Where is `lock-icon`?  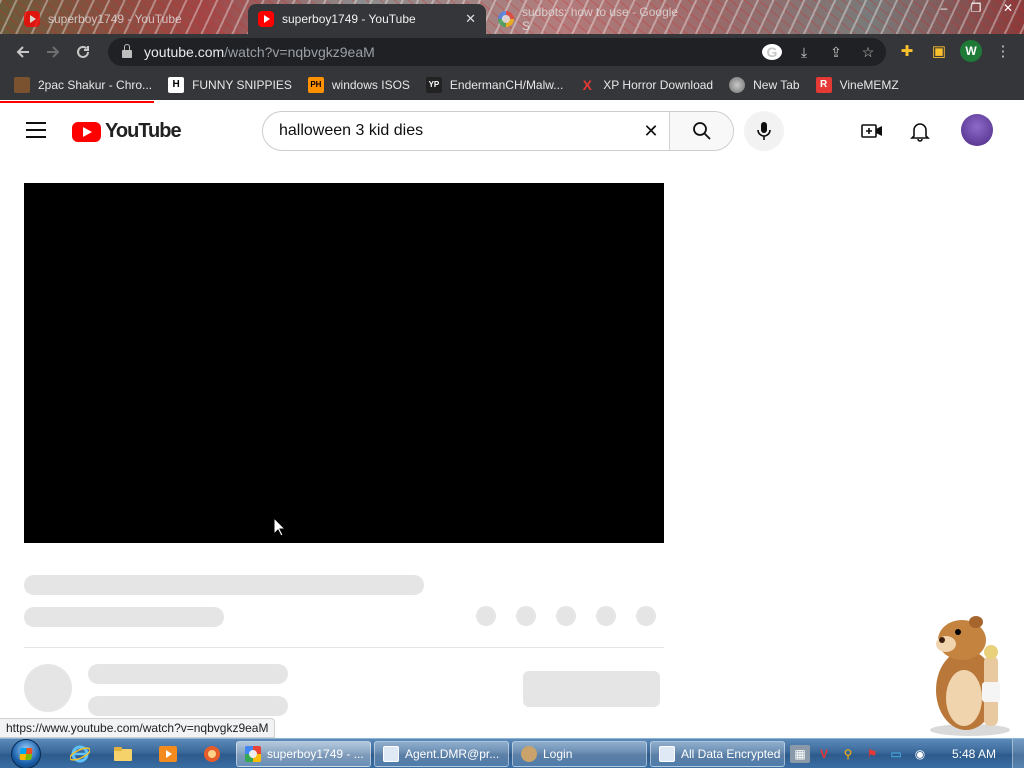
lock-icon is located at coordinates (127, 51).